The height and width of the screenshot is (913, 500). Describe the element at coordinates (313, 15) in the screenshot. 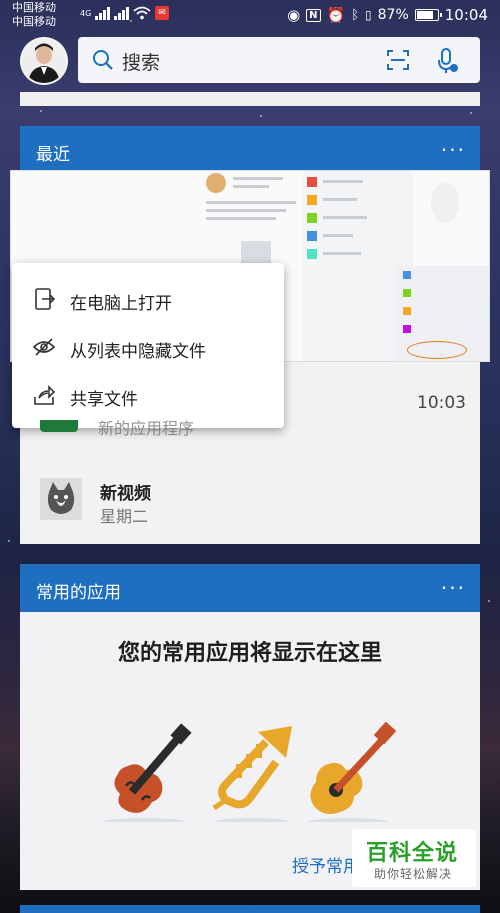

I see `nfc-icon: N` at that location.